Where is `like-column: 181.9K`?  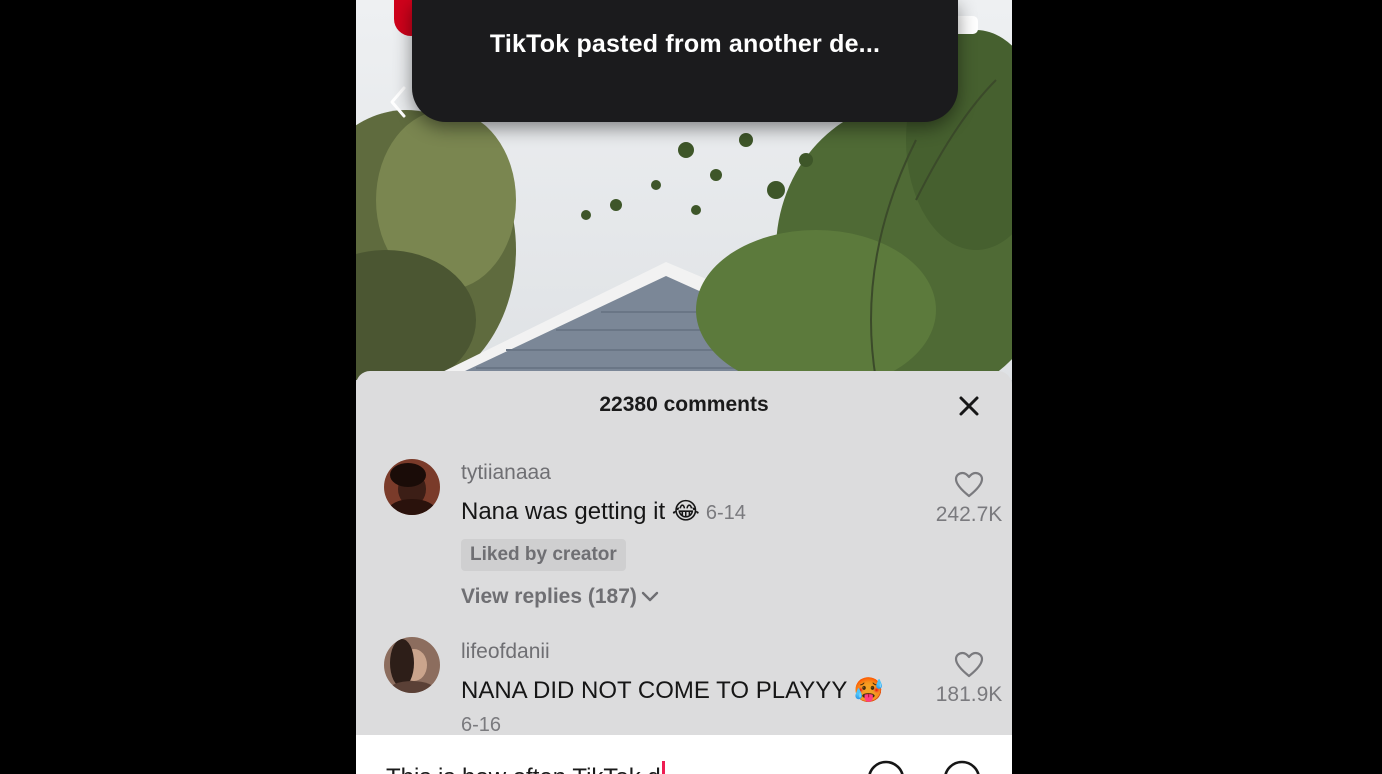 like-column: 181.9K is located at coordinates (969, 679).